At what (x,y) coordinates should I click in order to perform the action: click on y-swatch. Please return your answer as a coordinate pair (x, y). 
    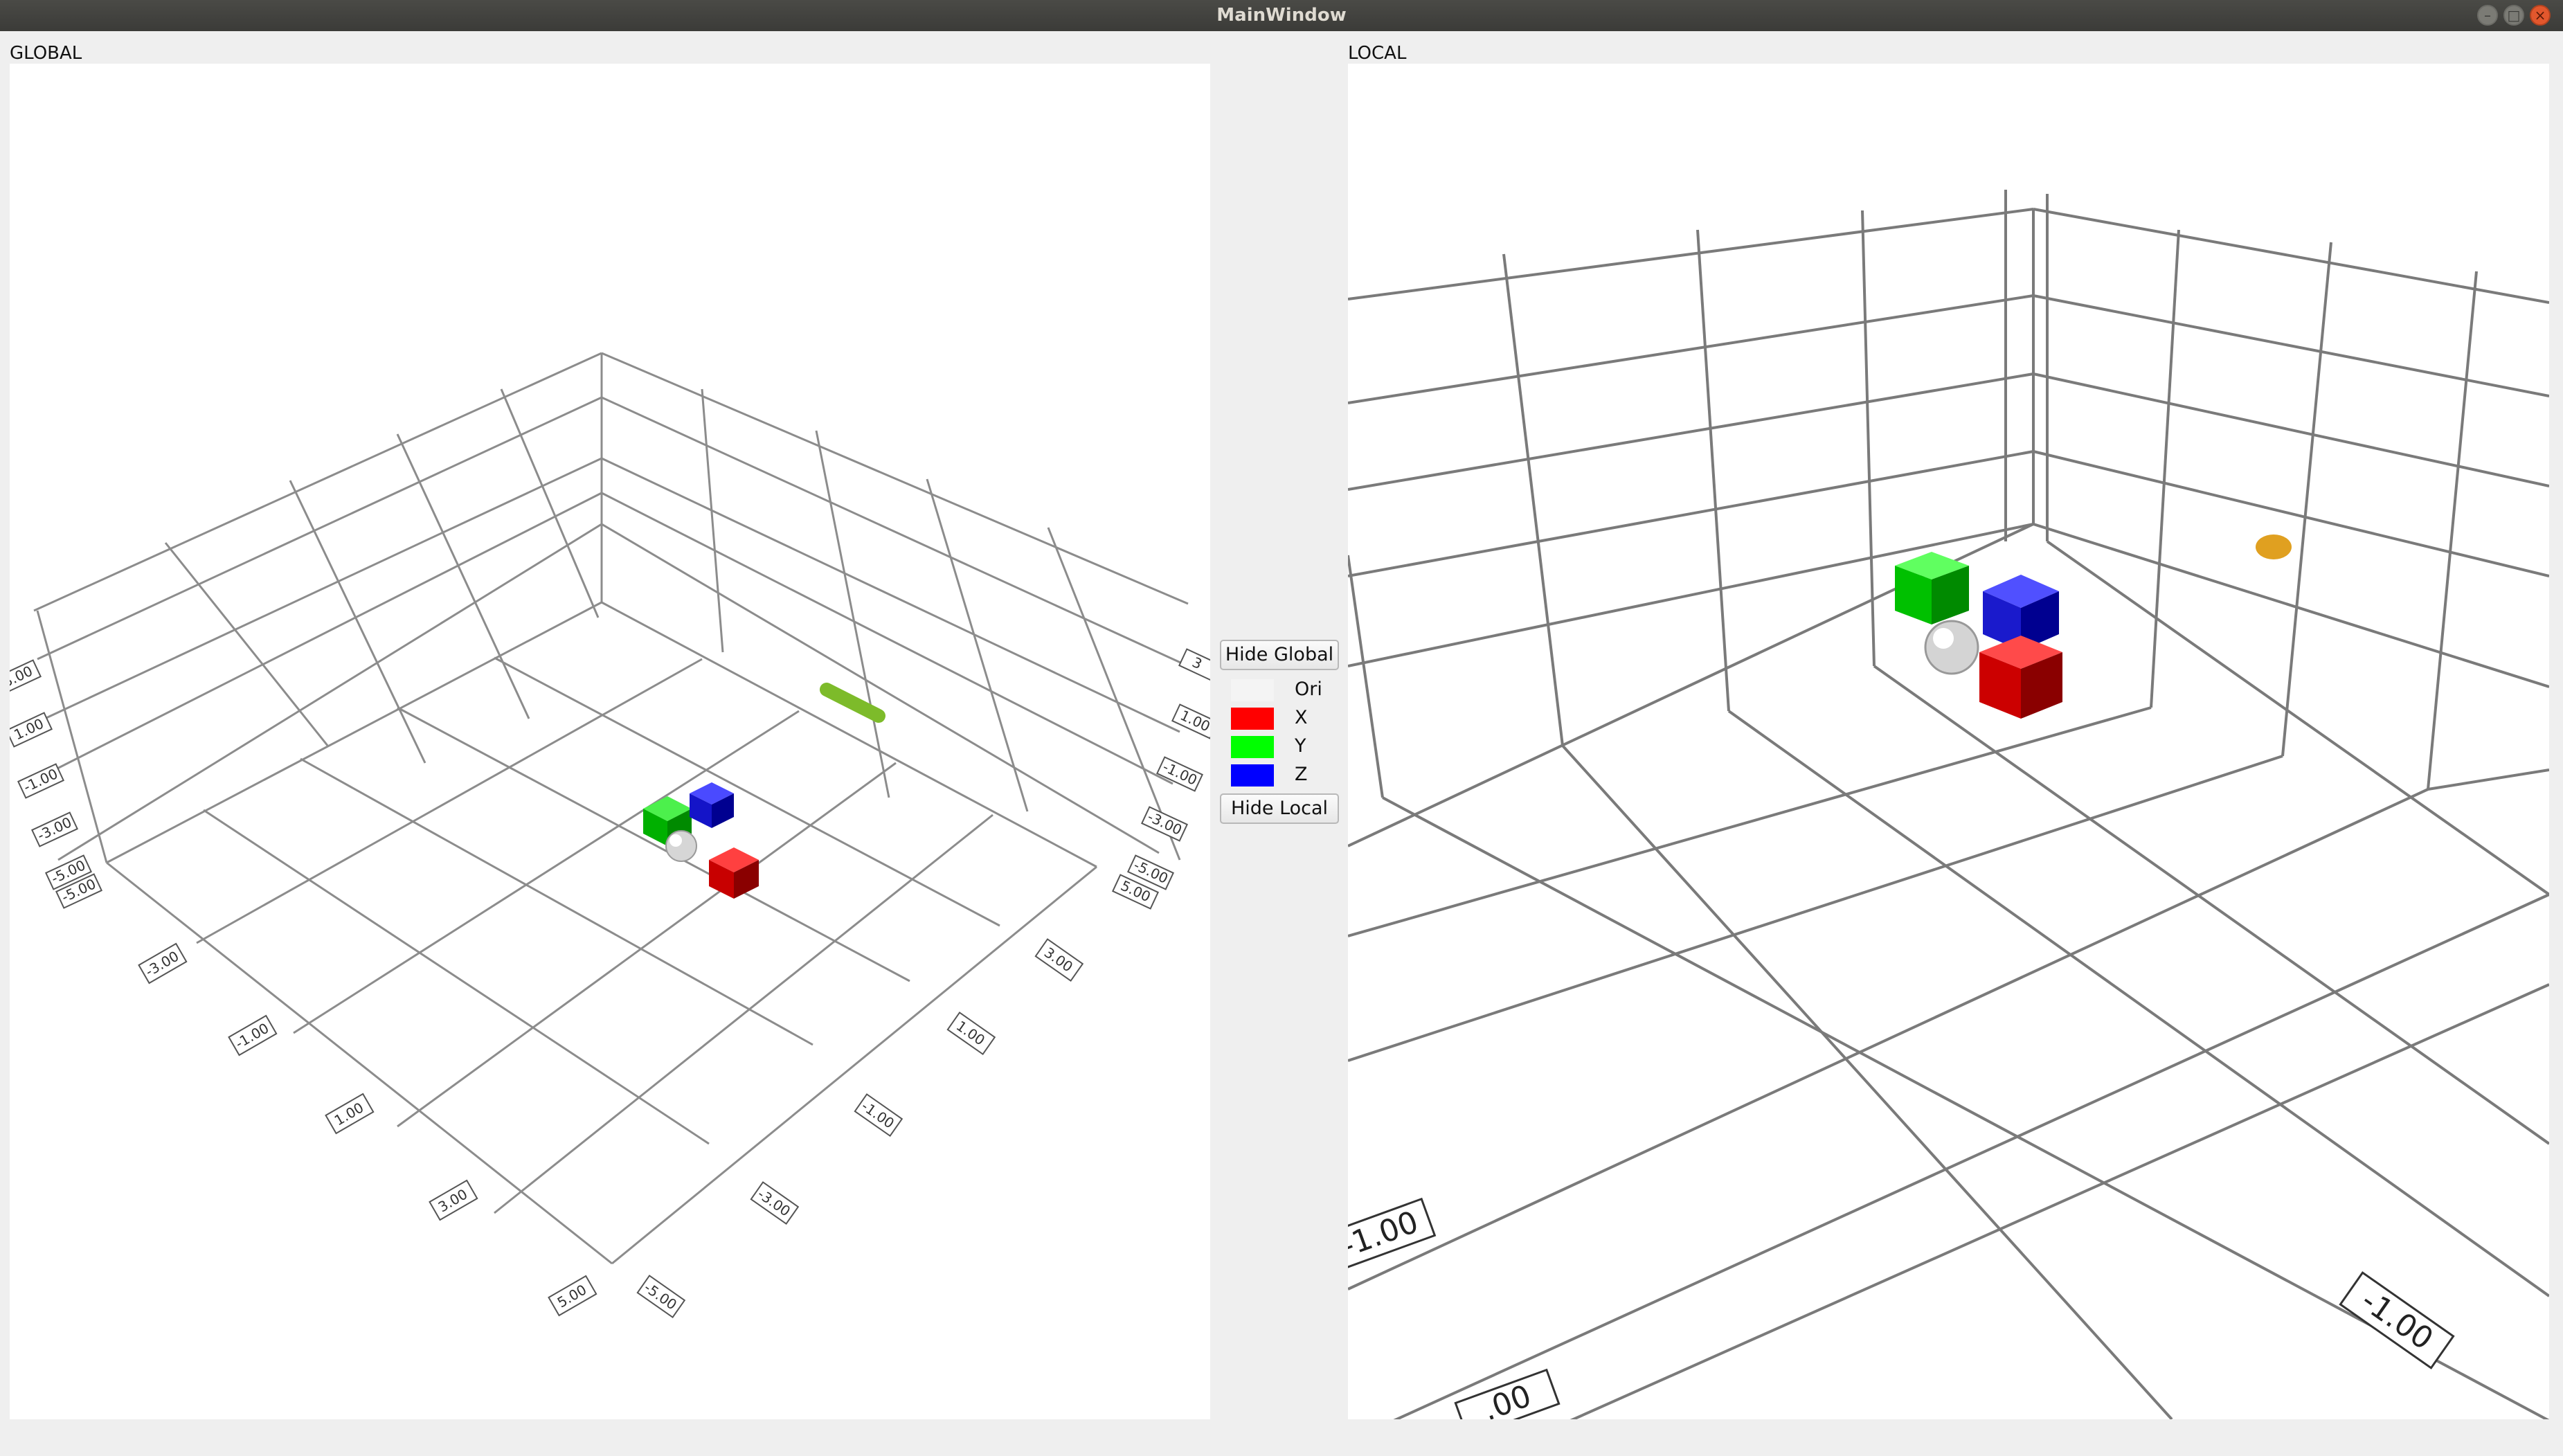
    Looking at the image, I should click on (1252, 747).